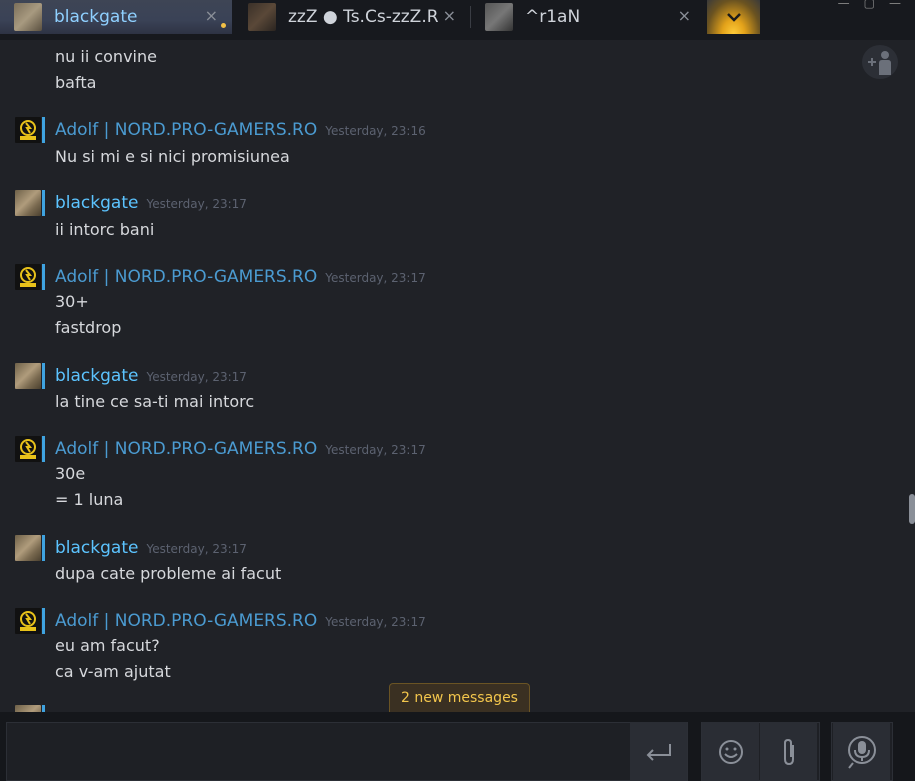  I want to click on message-line: ii intorc bani, so click(105, 229).